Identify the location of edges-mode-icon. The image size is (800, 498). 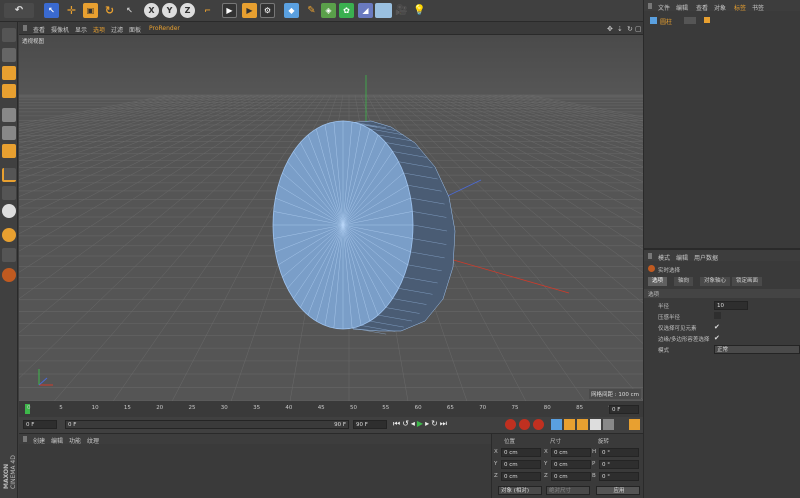
(9, 133).